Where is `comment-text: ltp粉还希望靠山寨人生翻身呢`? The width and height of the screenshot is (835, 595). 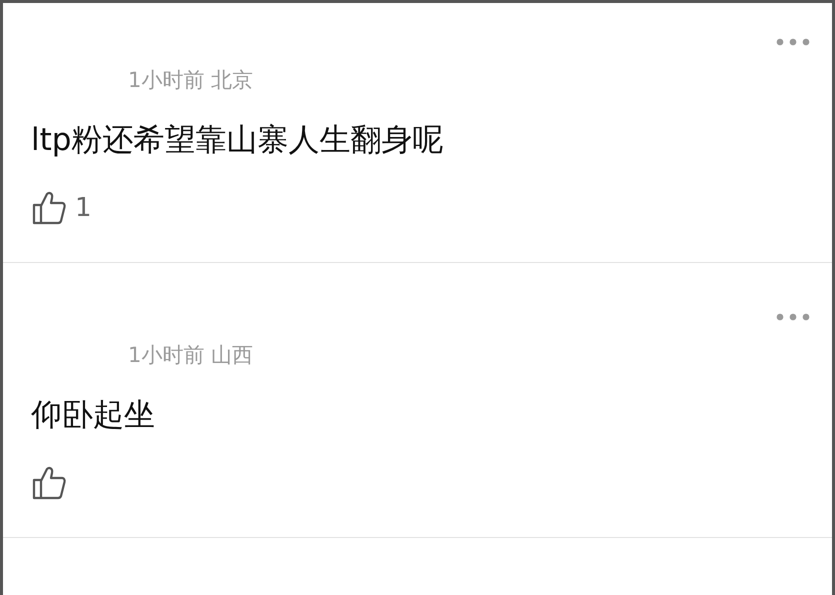
comment-text: ltp粉还希望靠山寨人生翻身呢 is located at coordinates (237, 140).